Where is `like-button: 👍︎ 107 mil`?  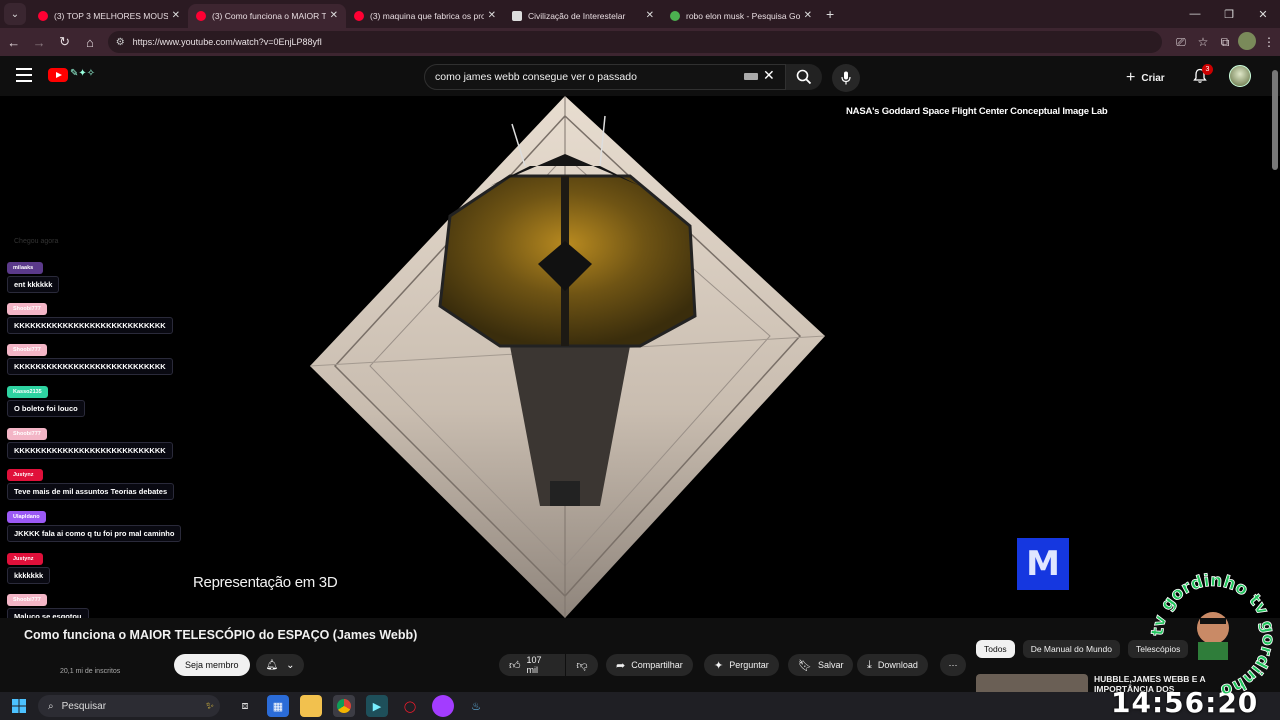
like-button: 👍︎ 107 mil is located at coordinates (532, 665).